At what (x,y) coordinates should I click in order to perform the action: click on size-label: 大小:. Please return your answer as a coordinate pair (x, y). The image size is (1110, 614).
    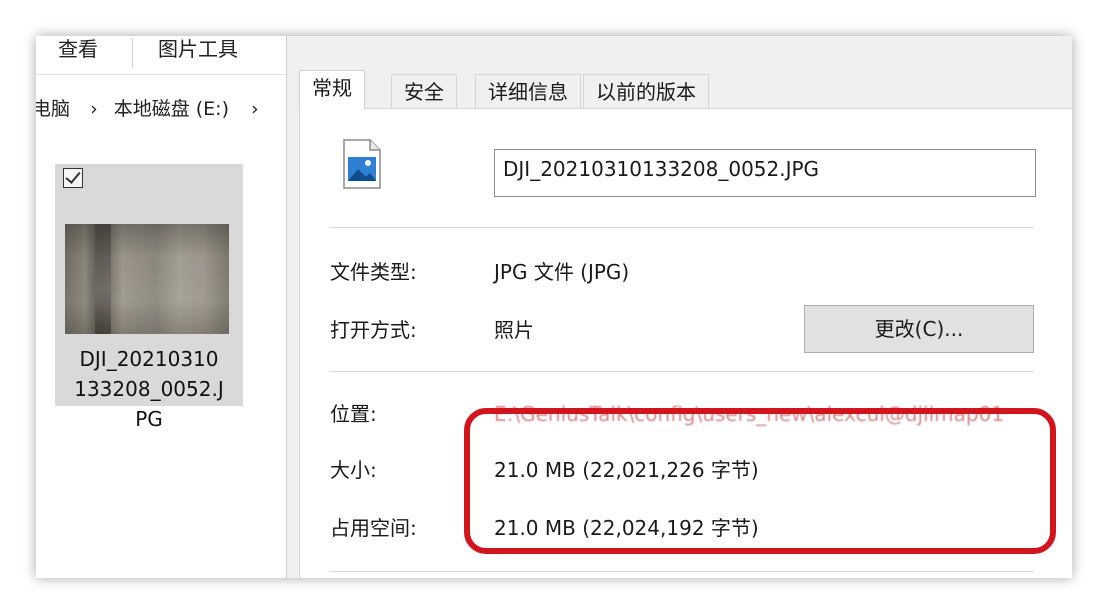
    Looking at the image, I should click on (353, 470).